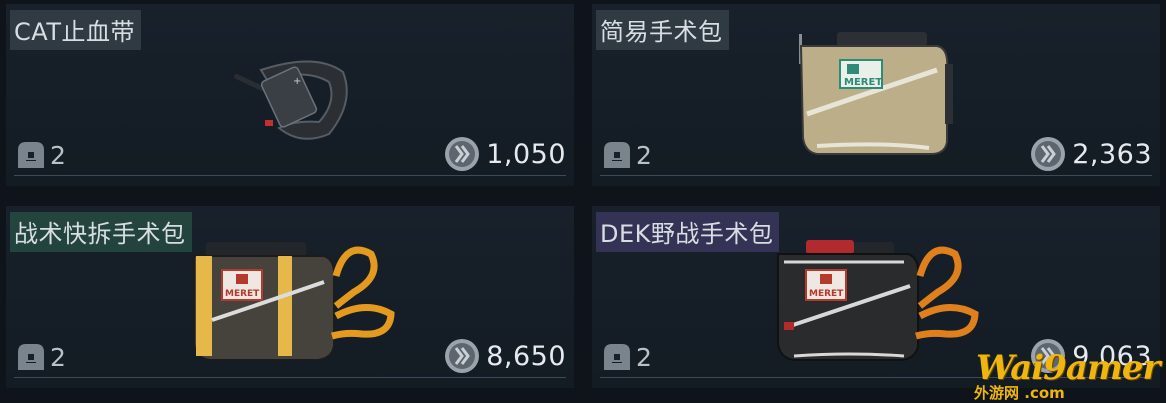  I want to click on price-display: 8,650, so click(505, 356).